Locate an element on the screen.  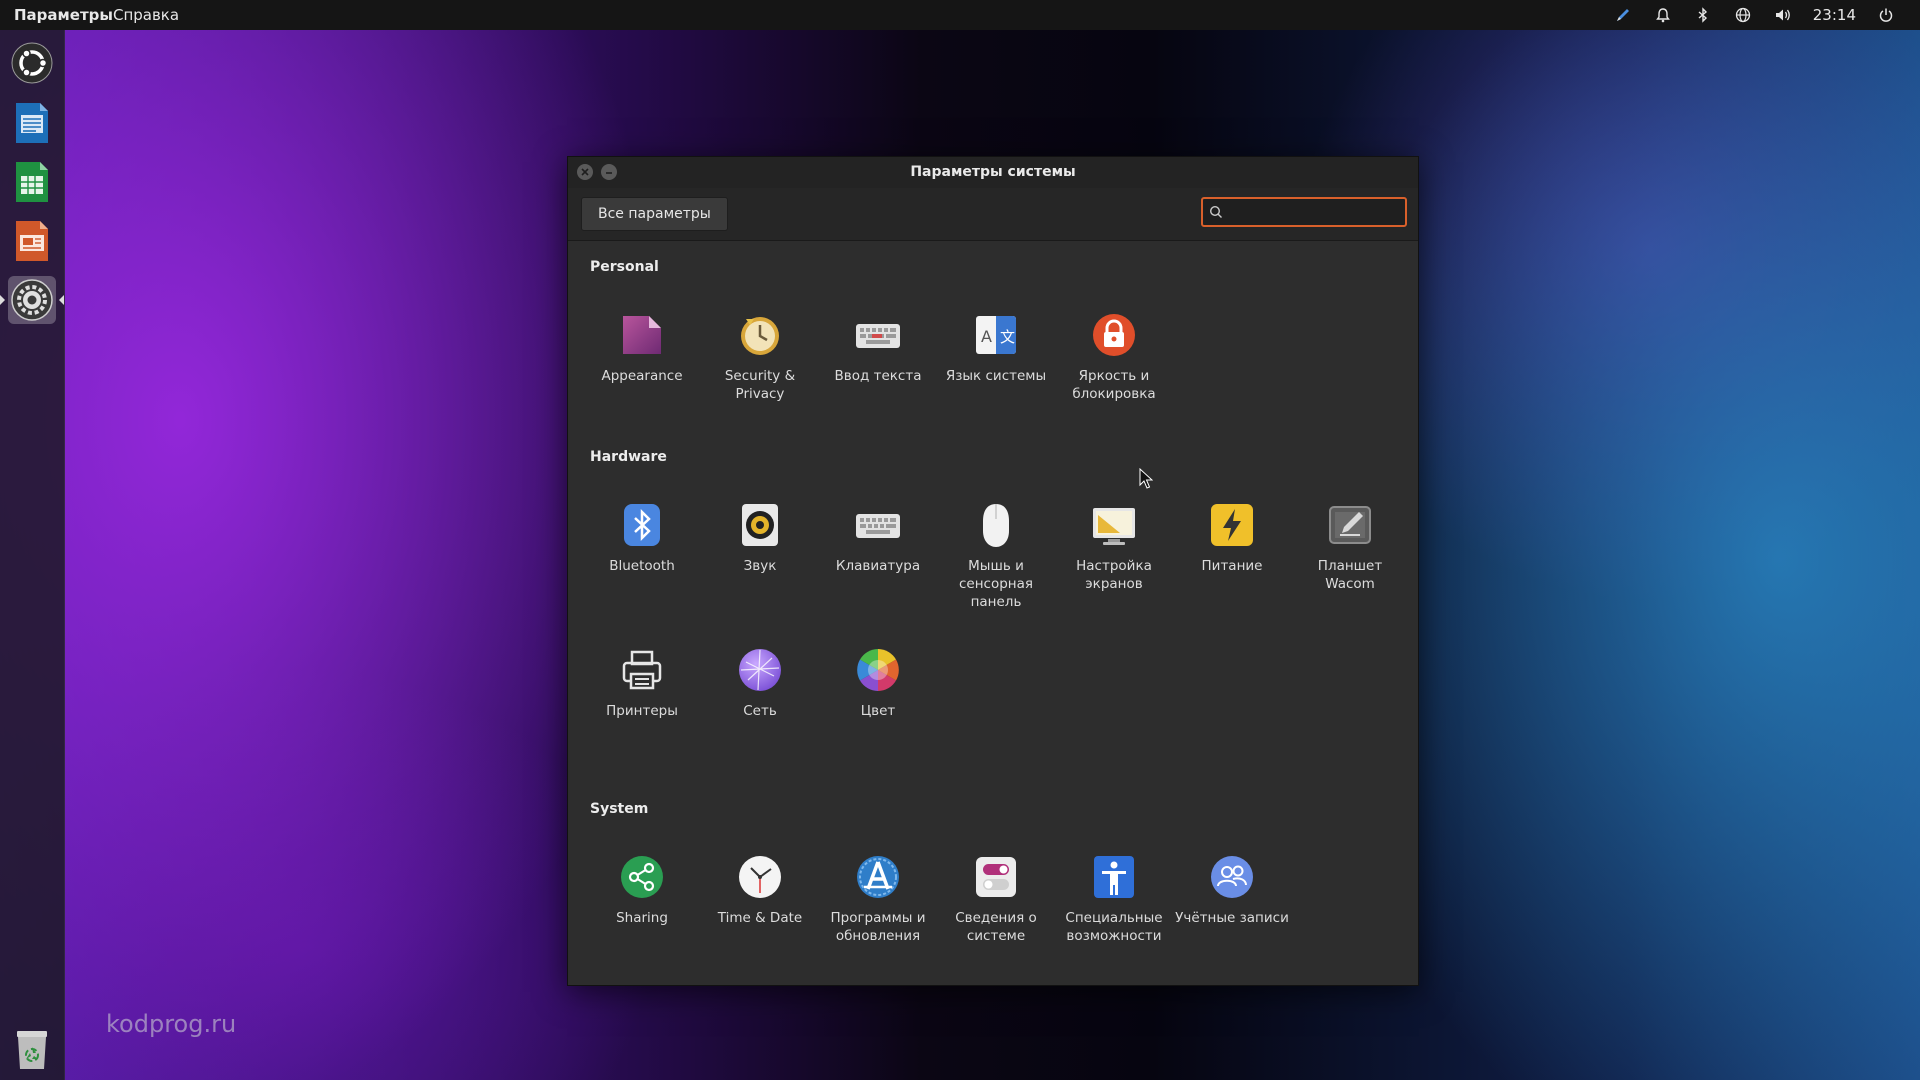
item-label: Язык системы is located at coordinates (996, 376).